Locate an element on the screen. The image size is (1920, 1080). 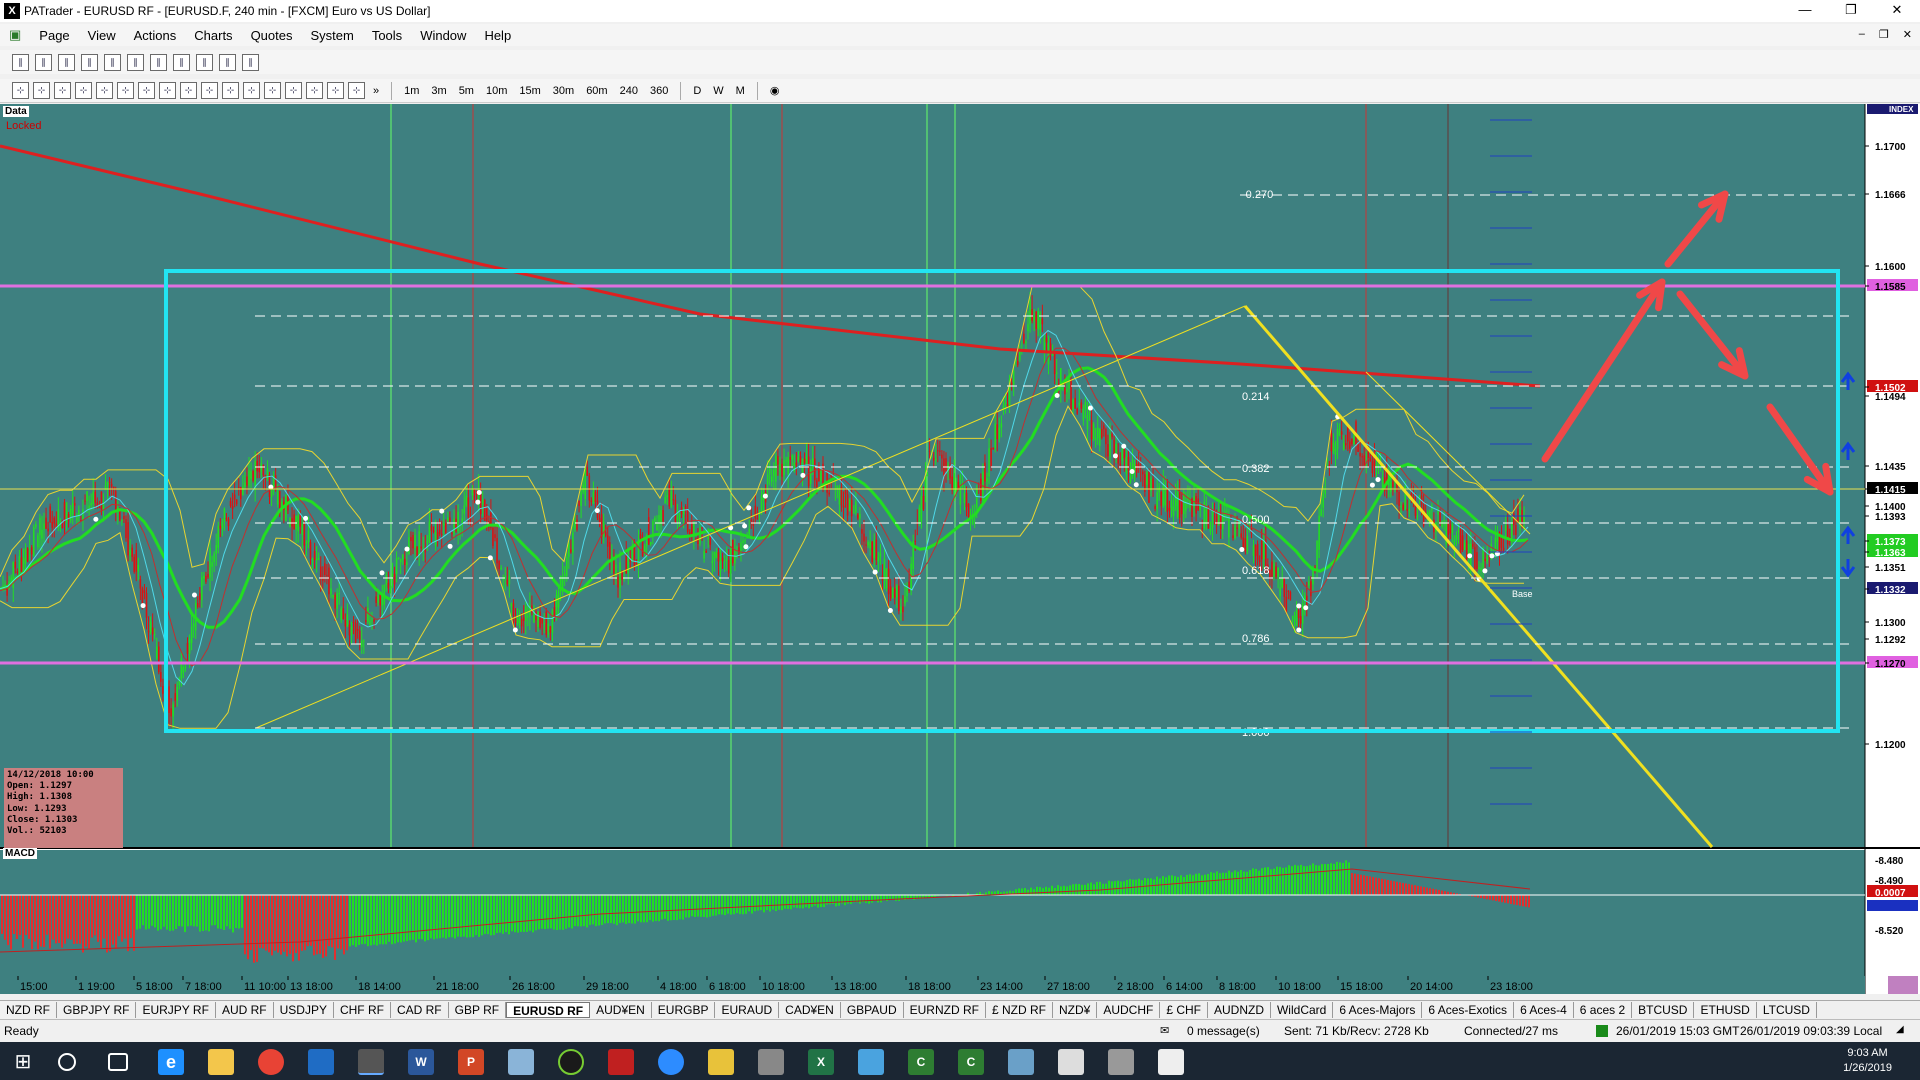
menu-view: View is located at coordinates (102, 35).